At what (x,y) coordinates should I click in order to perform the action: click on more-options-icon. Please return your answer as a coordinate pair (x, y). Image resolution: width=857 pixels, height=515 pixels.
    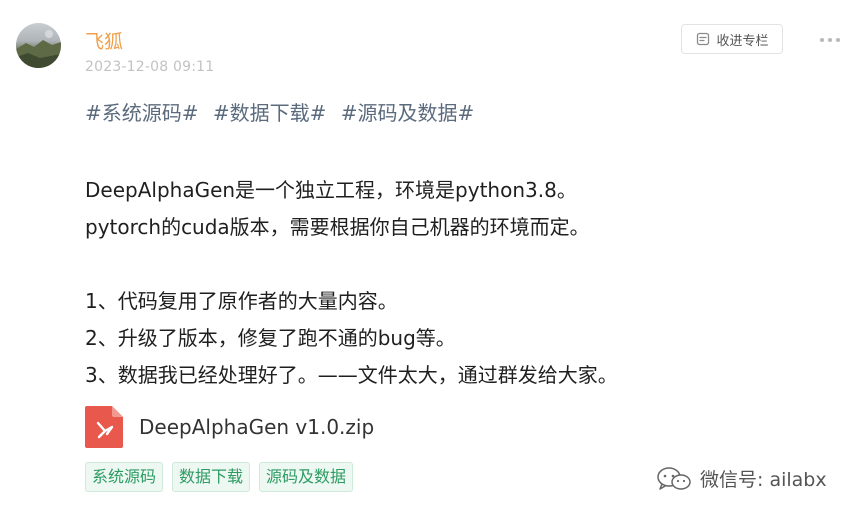
    Looking at the image, I should click on (830, 40).